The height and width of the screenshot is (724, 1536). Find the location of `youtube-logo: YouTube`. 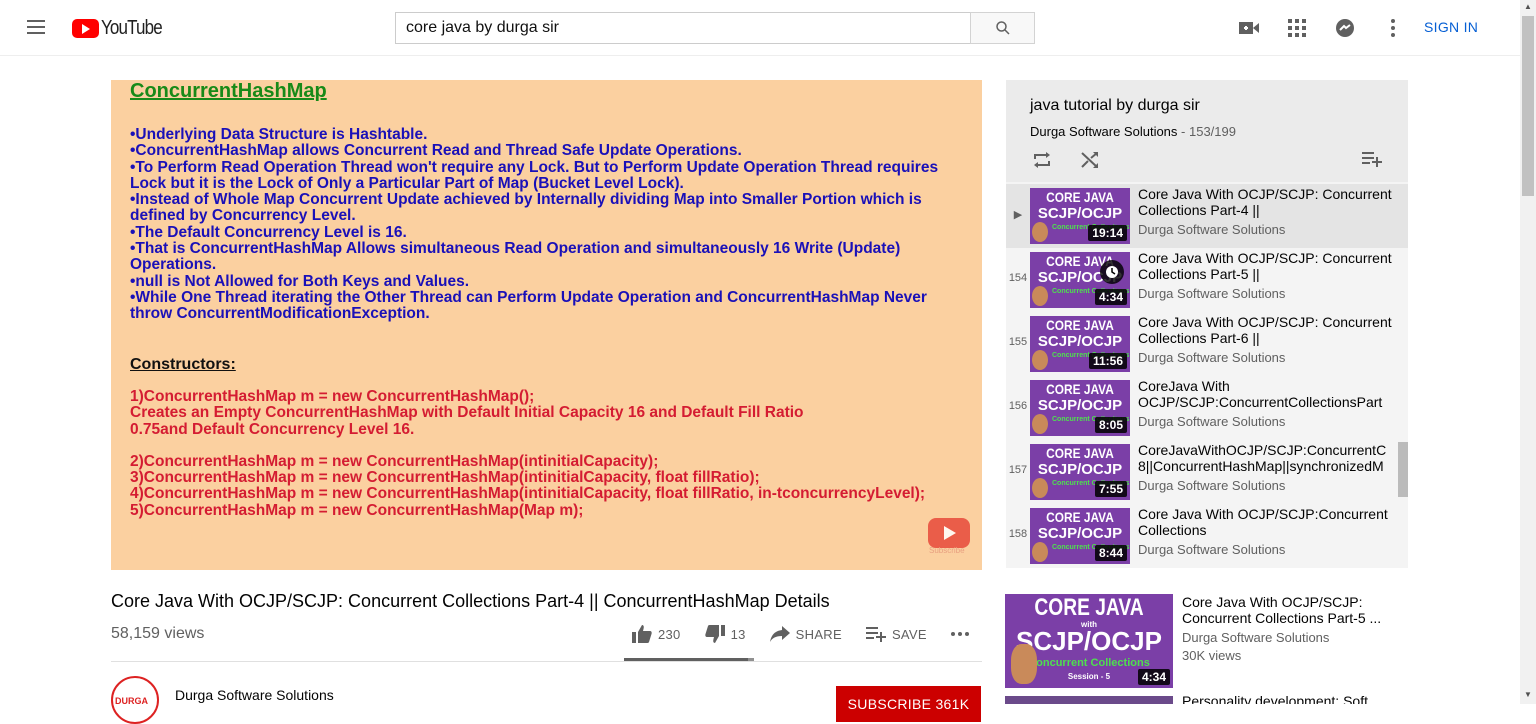

youtube-logo: YouTube is located at coordinates (122, 27).